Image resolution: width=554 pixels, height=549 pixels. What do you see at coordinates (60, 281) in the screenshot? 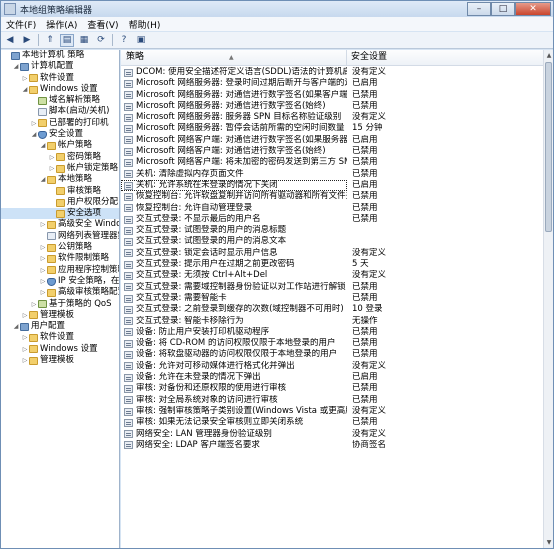
I see `tree-item: ▷ IP 安全策略，在` at bounding box center [60, 281].